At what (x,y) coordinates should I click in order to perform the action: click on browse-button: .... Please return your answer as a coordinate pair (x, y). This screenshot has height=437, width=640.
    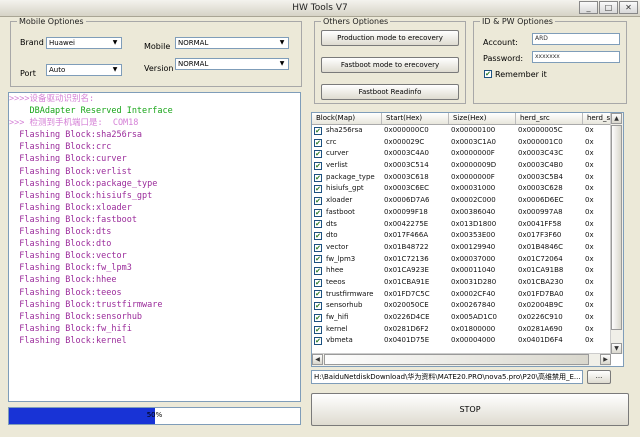
    Looking at the image, I should click on (599, 377).